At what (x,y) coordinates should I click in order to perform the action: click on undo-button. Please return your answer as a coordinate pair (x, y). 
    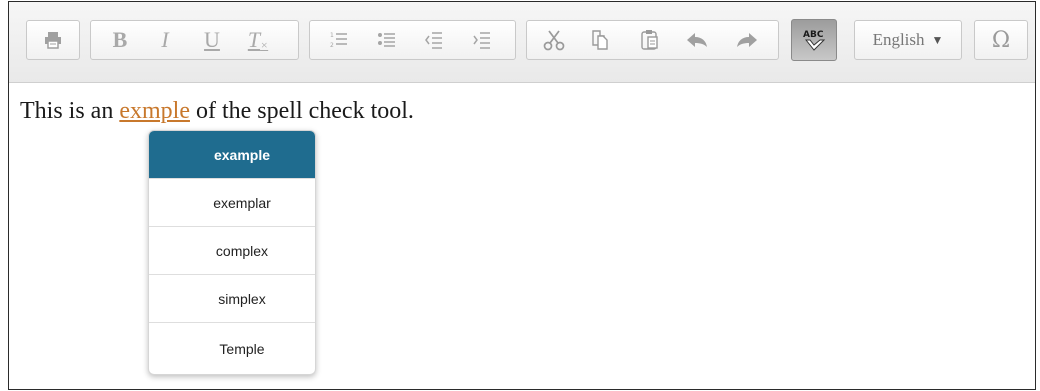
    Looking at the image, I should click on (697, 40).